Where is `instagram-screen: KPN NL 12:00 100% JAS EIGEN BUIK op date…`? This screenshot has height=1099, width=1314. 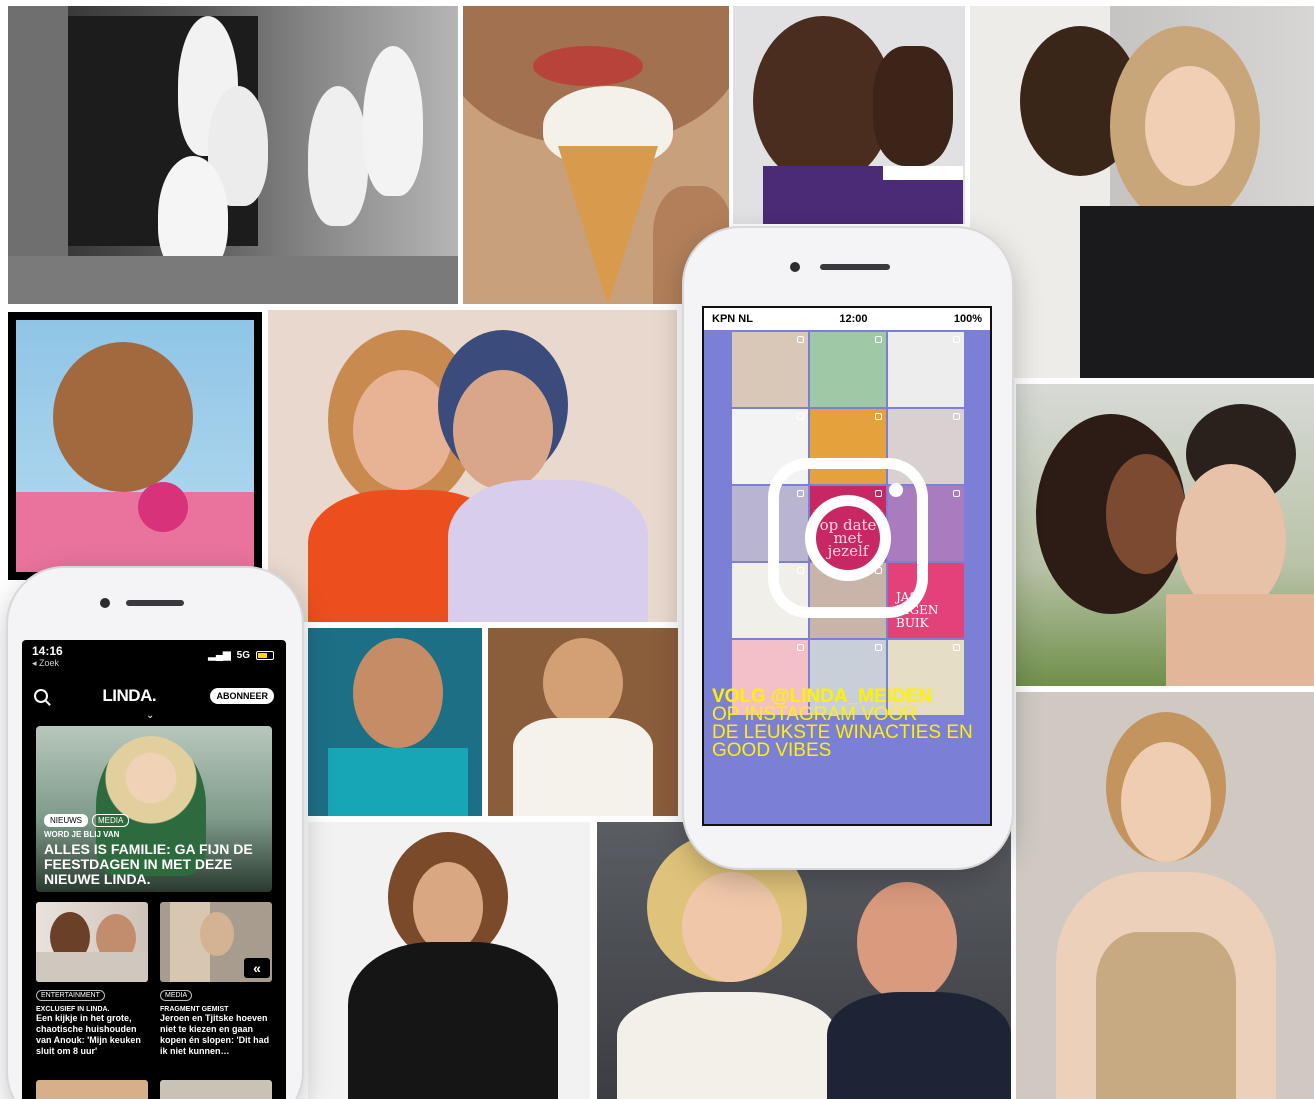 instagram-screen: KPN NL 12:00 100% JAS EIGEN BUIK op date… is located at coordinates (847, 566).